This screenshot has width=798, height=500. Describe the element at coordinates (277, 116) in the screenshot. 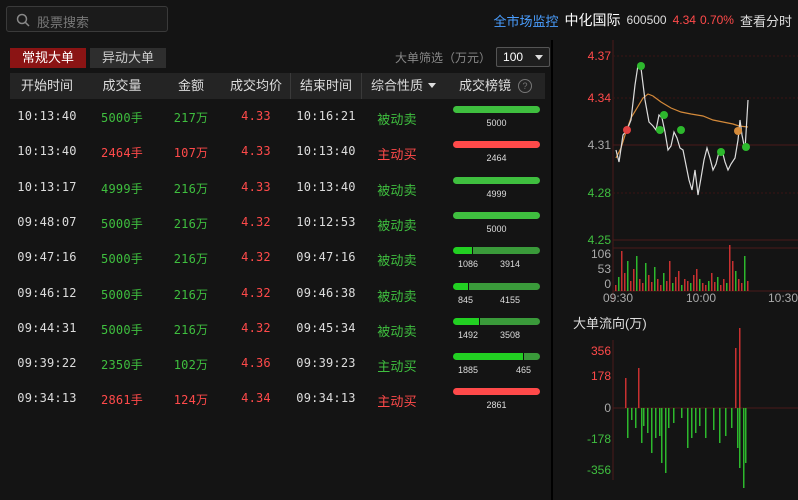

I see `table-row: 10:13:40 5000手 217万 4.33 10:16:21 被动卖 5000` at that location.